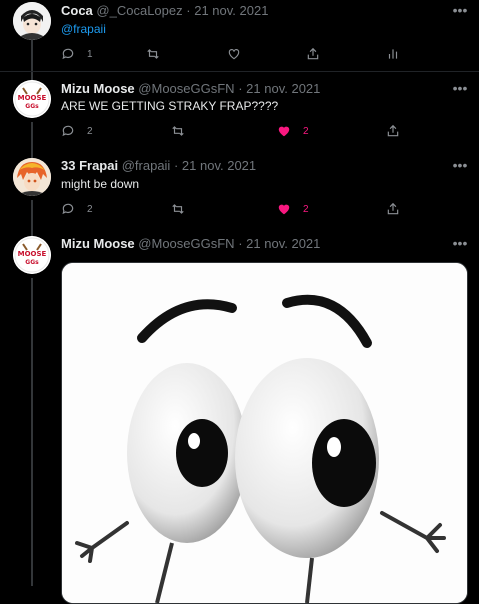  I want to click on display-name: 33 Frapai, so click(89, 165).